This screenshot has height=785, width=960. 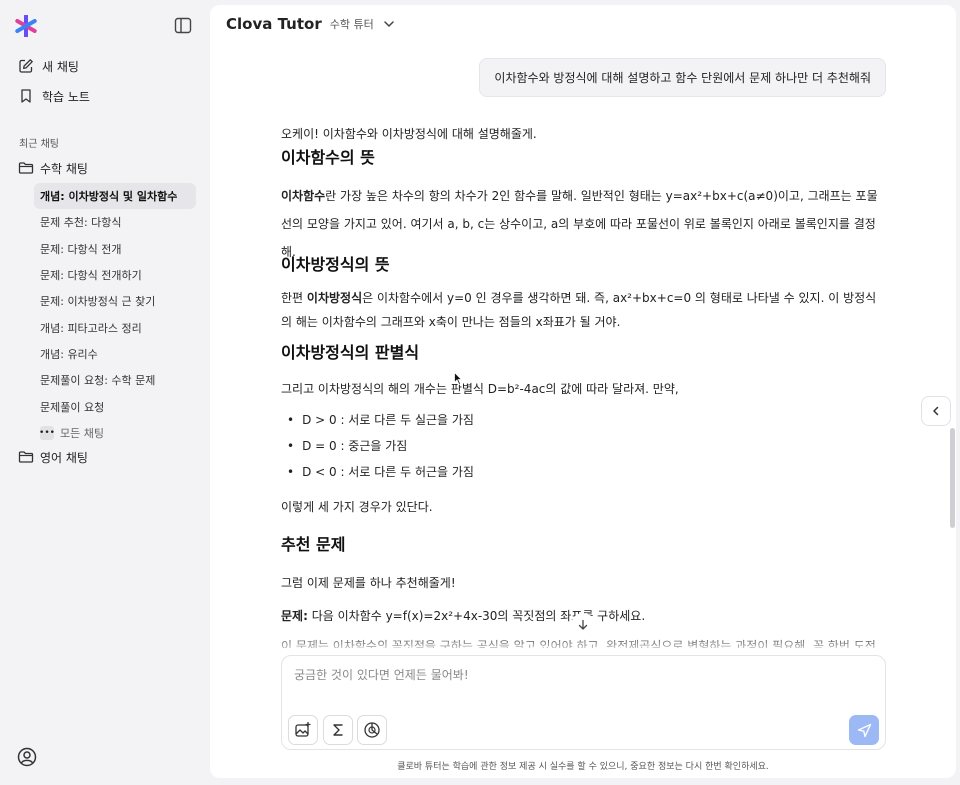 I want to click on image-add-icon, so click(x=303, y=729).